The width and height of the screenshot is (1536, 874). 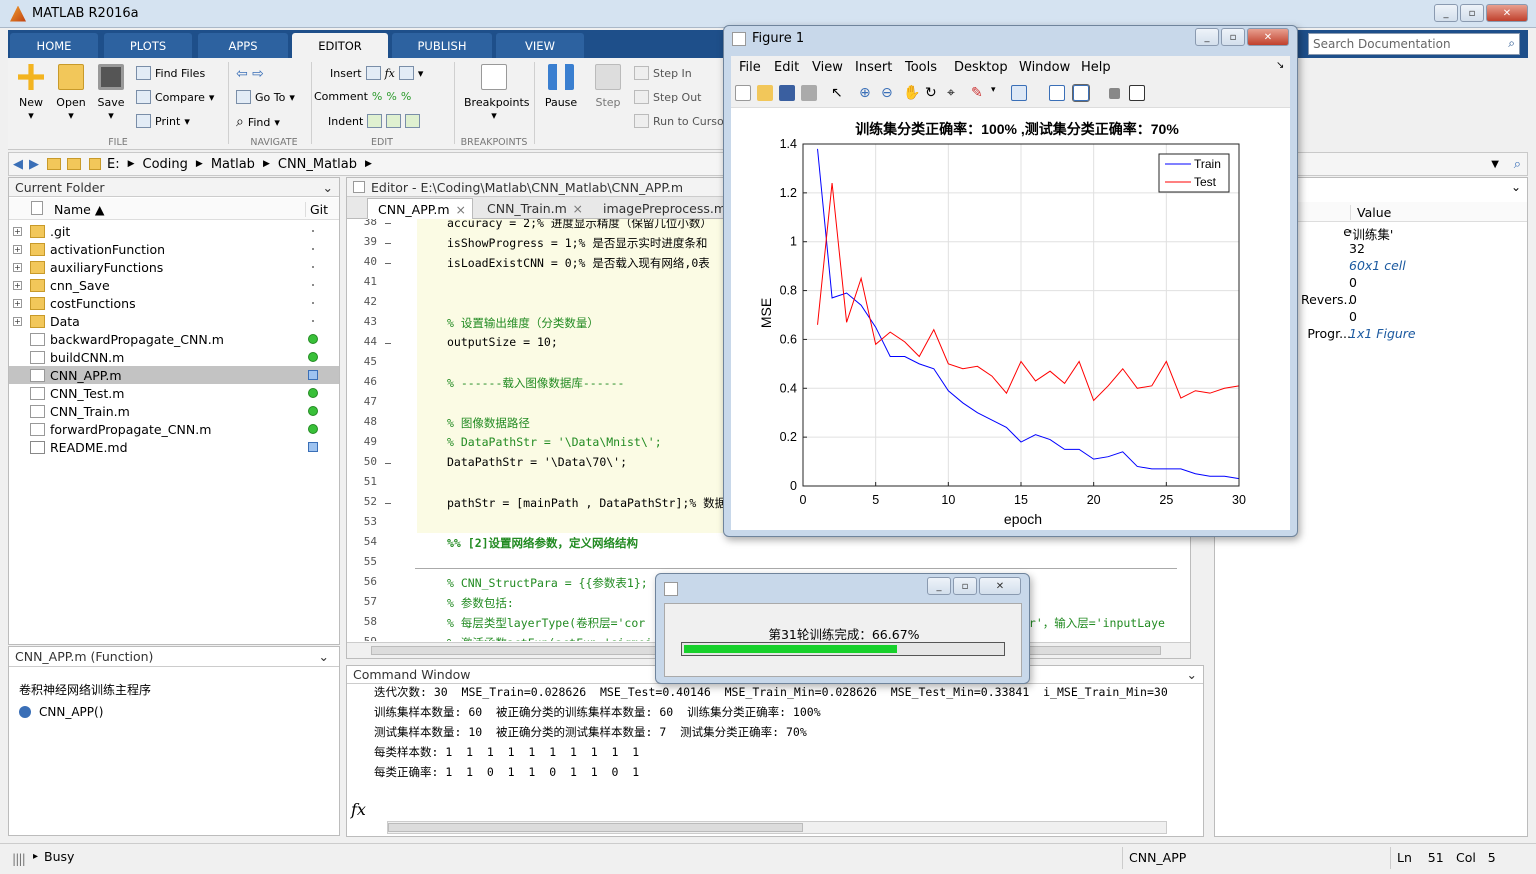 What do you see at coordinates (362, 321) in the screenshot?
I see `line-number: 43` at bounding box center [362, 321].